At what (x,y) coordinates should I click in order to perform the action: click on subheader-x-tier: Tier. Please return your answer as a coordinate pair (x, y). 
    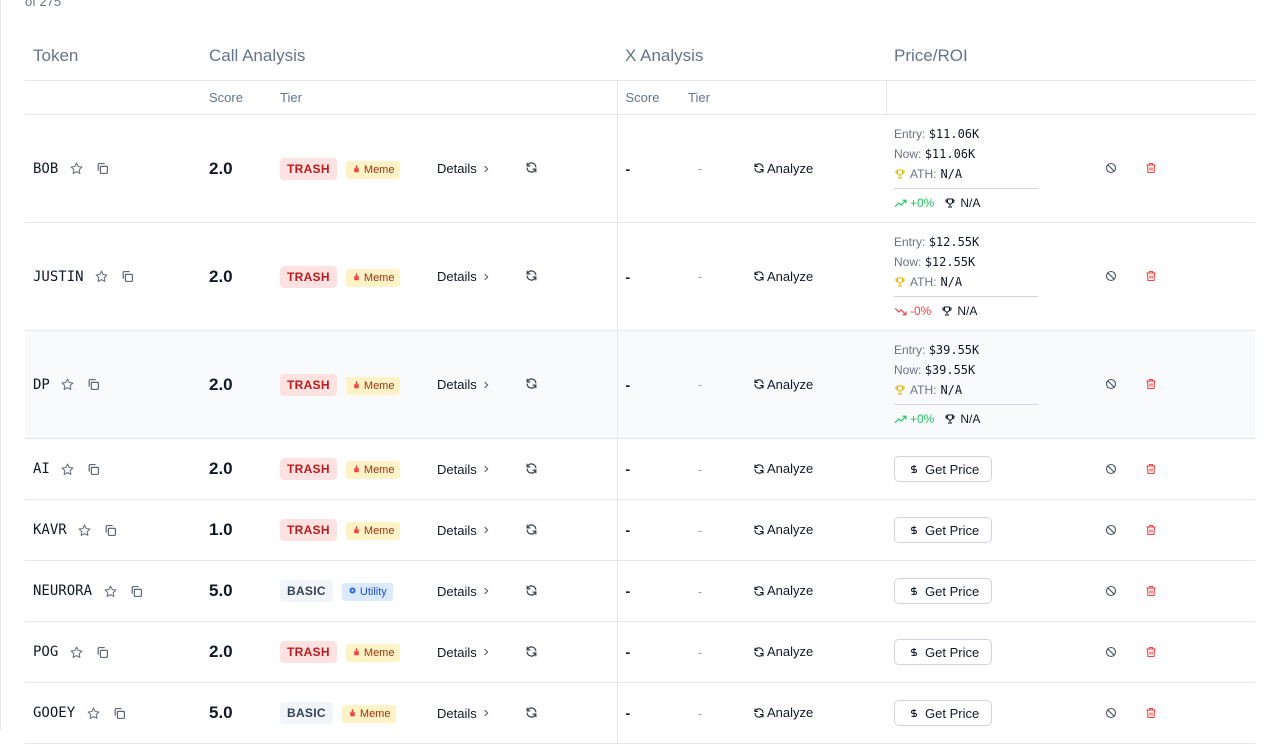
    Looking at the image, I should click on (787, 97).